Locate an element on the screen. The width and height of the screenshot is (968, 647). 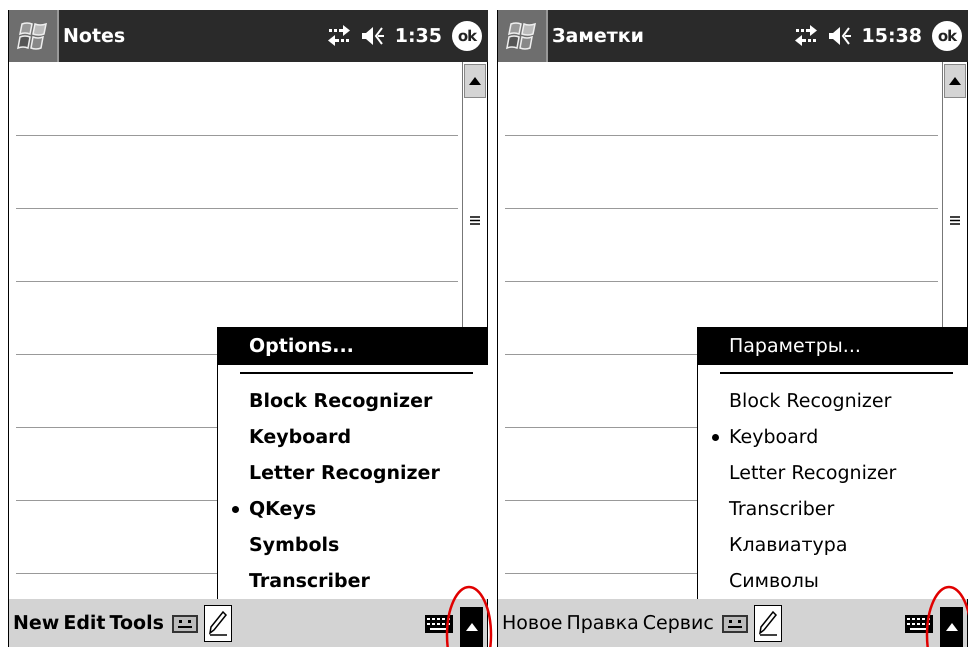
clock-time: 15:38 is located at coordinates (892, 36).